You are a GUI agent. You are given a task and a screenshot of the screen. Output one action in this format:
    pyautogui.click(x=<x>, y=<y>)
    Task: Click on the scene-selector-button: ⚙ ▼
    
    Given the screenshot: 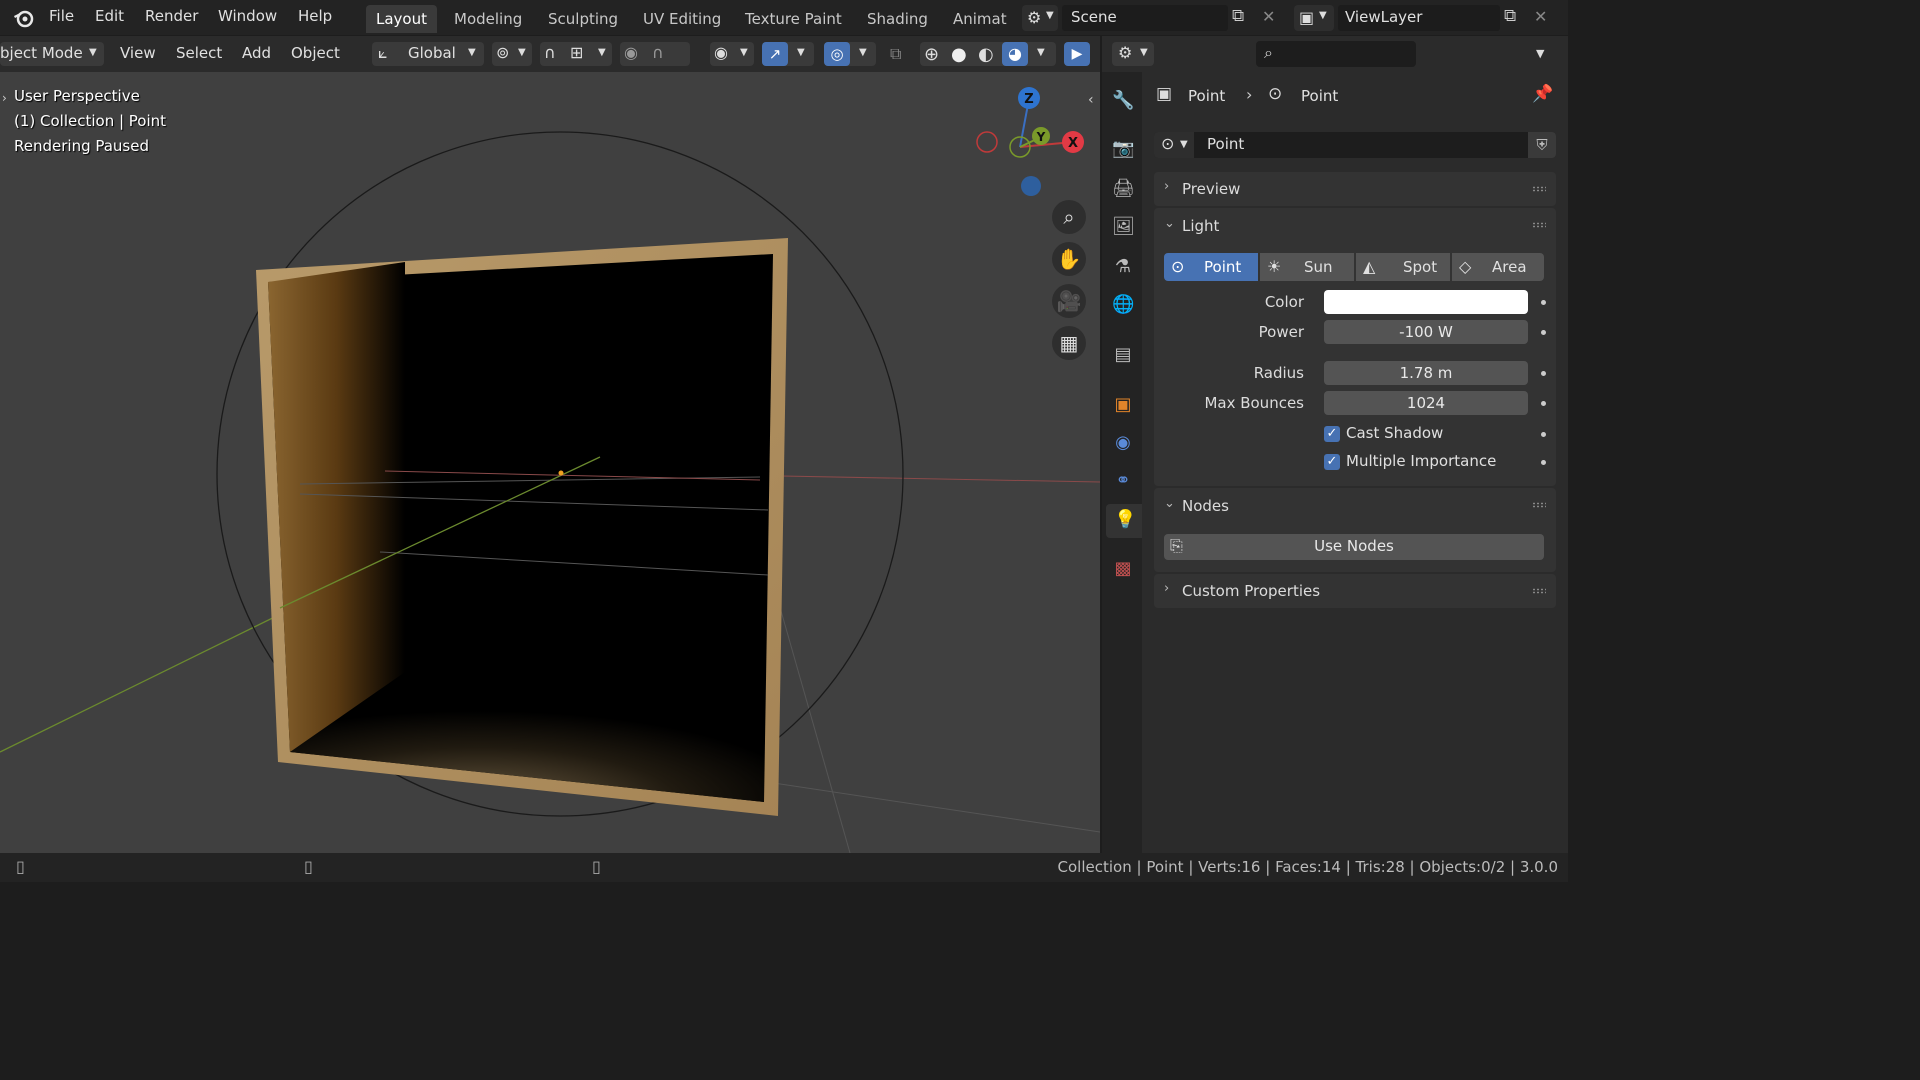 What is the action you would take?
    pyautogui.click(x=1040, y=18)
    